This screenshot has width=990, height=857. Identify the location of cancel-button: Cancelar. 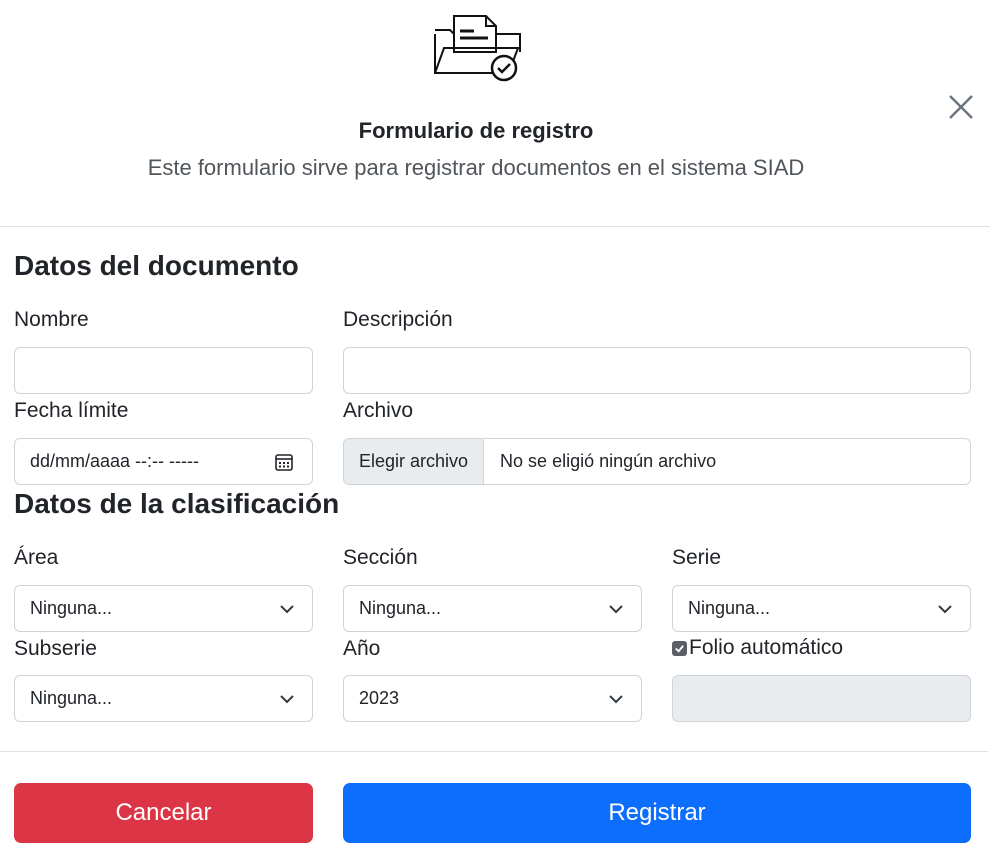
(163, 813).